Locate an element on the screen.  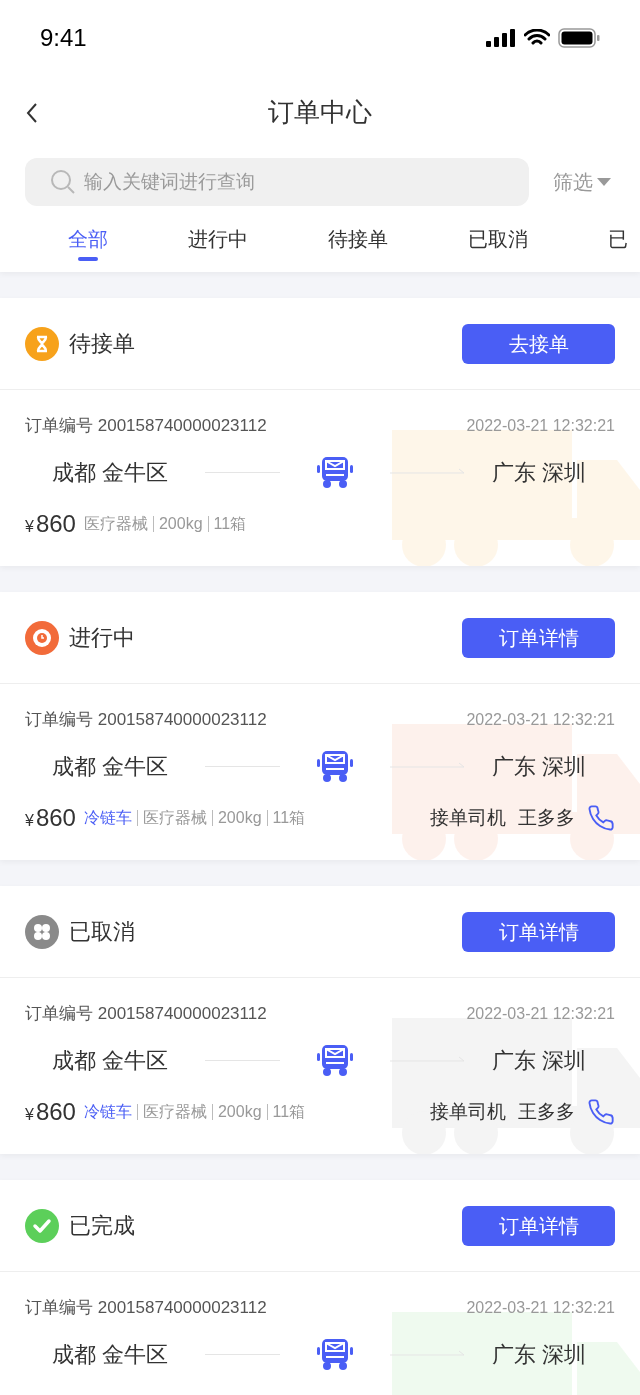
caret-icon is located at coordinates (604, 182).